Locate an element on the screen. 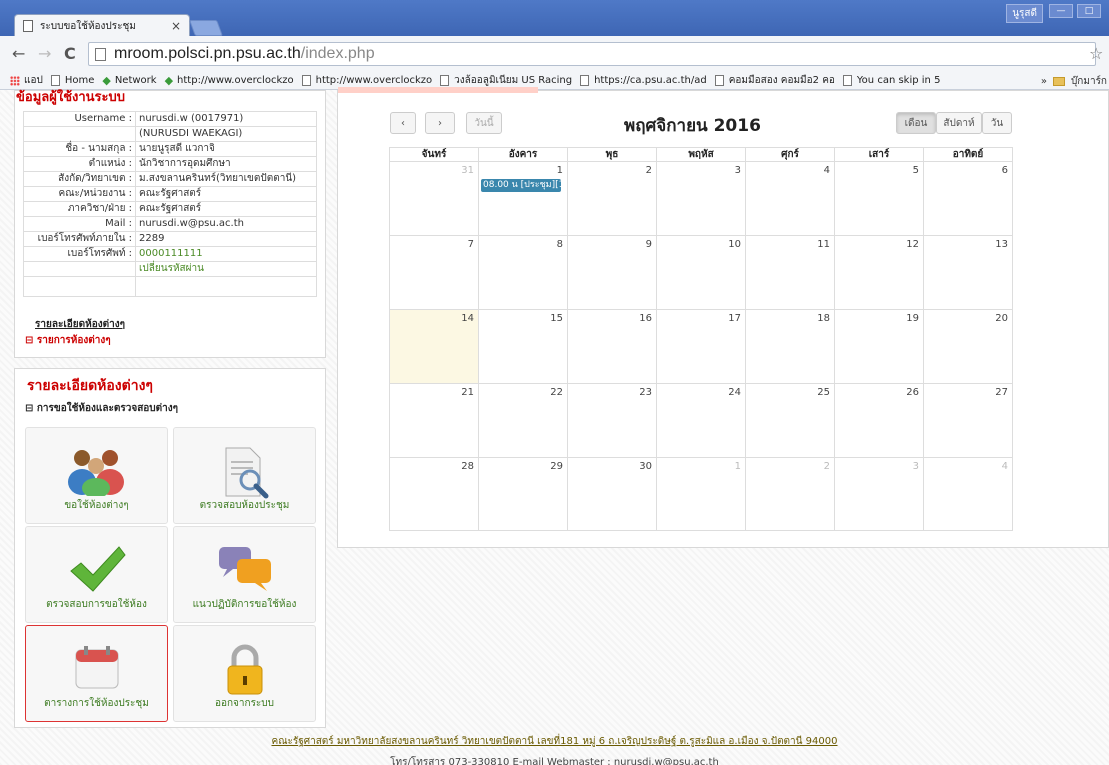  address-bar: mroom.polsci.pn.psu.ac.th/index.php is located at coordinates (592, 54).